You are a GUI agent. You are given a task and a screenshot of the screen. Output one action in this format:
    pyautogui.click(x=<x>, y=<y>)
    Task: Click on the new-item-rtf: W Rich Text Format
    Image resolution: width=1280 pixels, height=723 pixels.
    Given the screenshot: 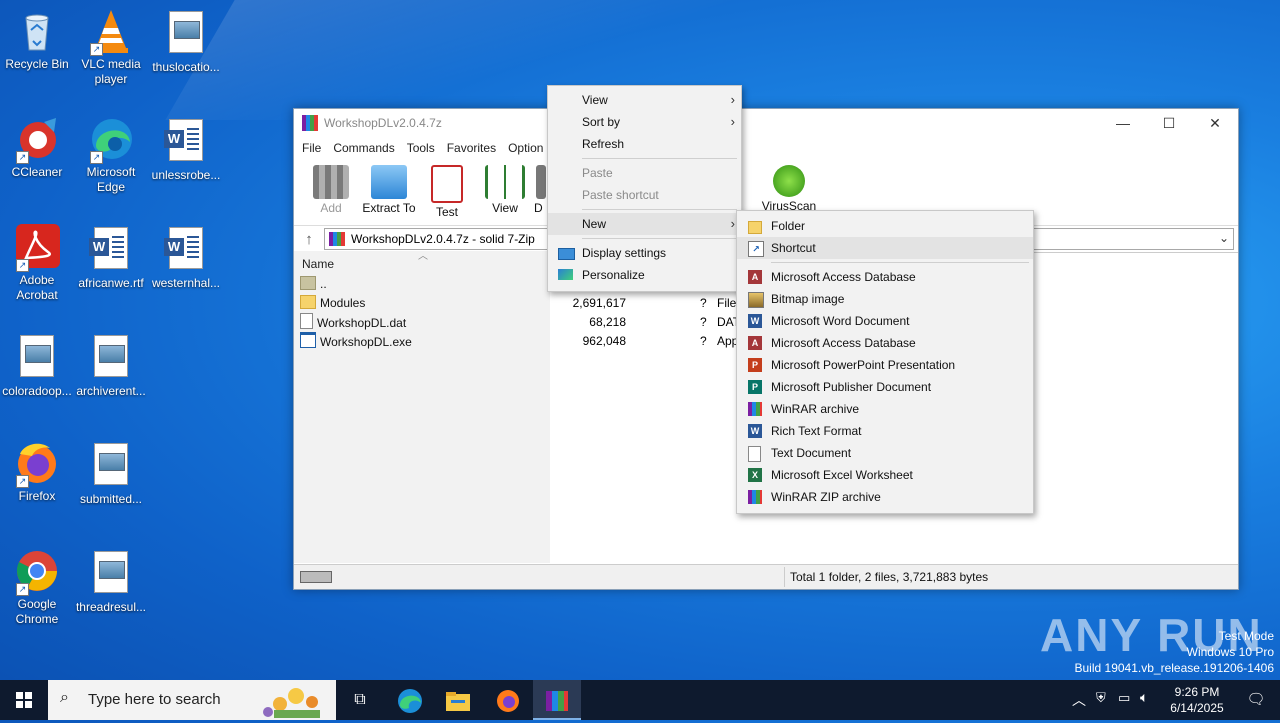 What is the action you would take?
    pyautogui.click(x=885, y=431)
    